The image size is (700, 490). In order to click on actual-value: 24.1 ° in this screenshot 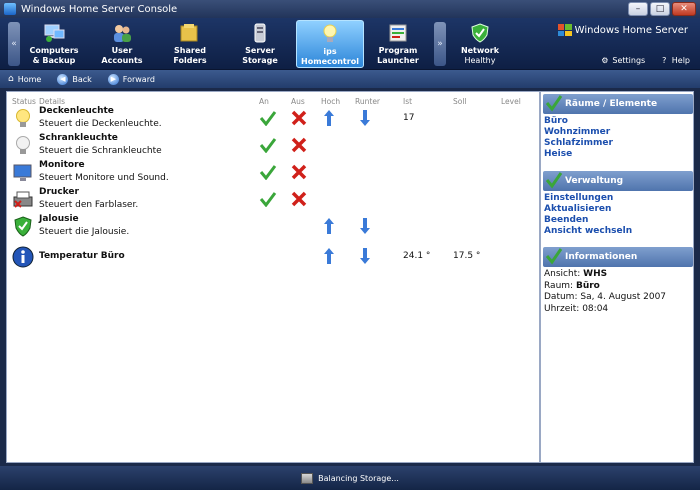, I will do `click(417, 256)`.